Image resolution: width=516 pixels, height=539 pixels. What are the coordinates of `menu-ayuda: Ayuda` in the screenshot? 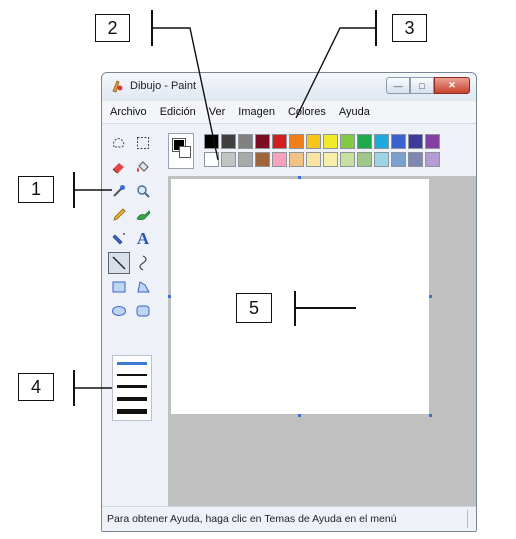 It's located at (354, 112).